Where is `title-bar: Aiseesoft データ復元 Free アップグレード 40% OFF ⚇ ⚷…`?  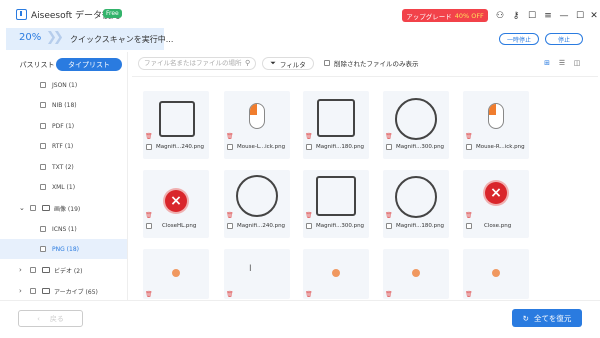 title-bar: Aiseesoft データ復元 Free アップグレード 40% OFF ⚇ ⚷… is located at coordinates (300, 14).